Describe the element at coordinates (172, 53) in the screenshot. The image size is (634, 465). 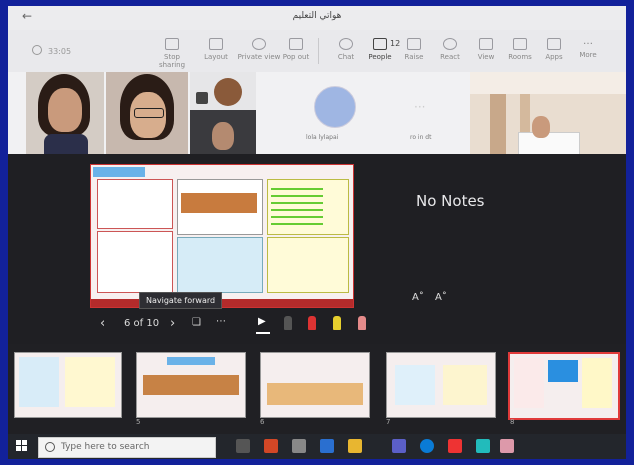
I see `stop-sharing-button: Stop sharing` at that location.